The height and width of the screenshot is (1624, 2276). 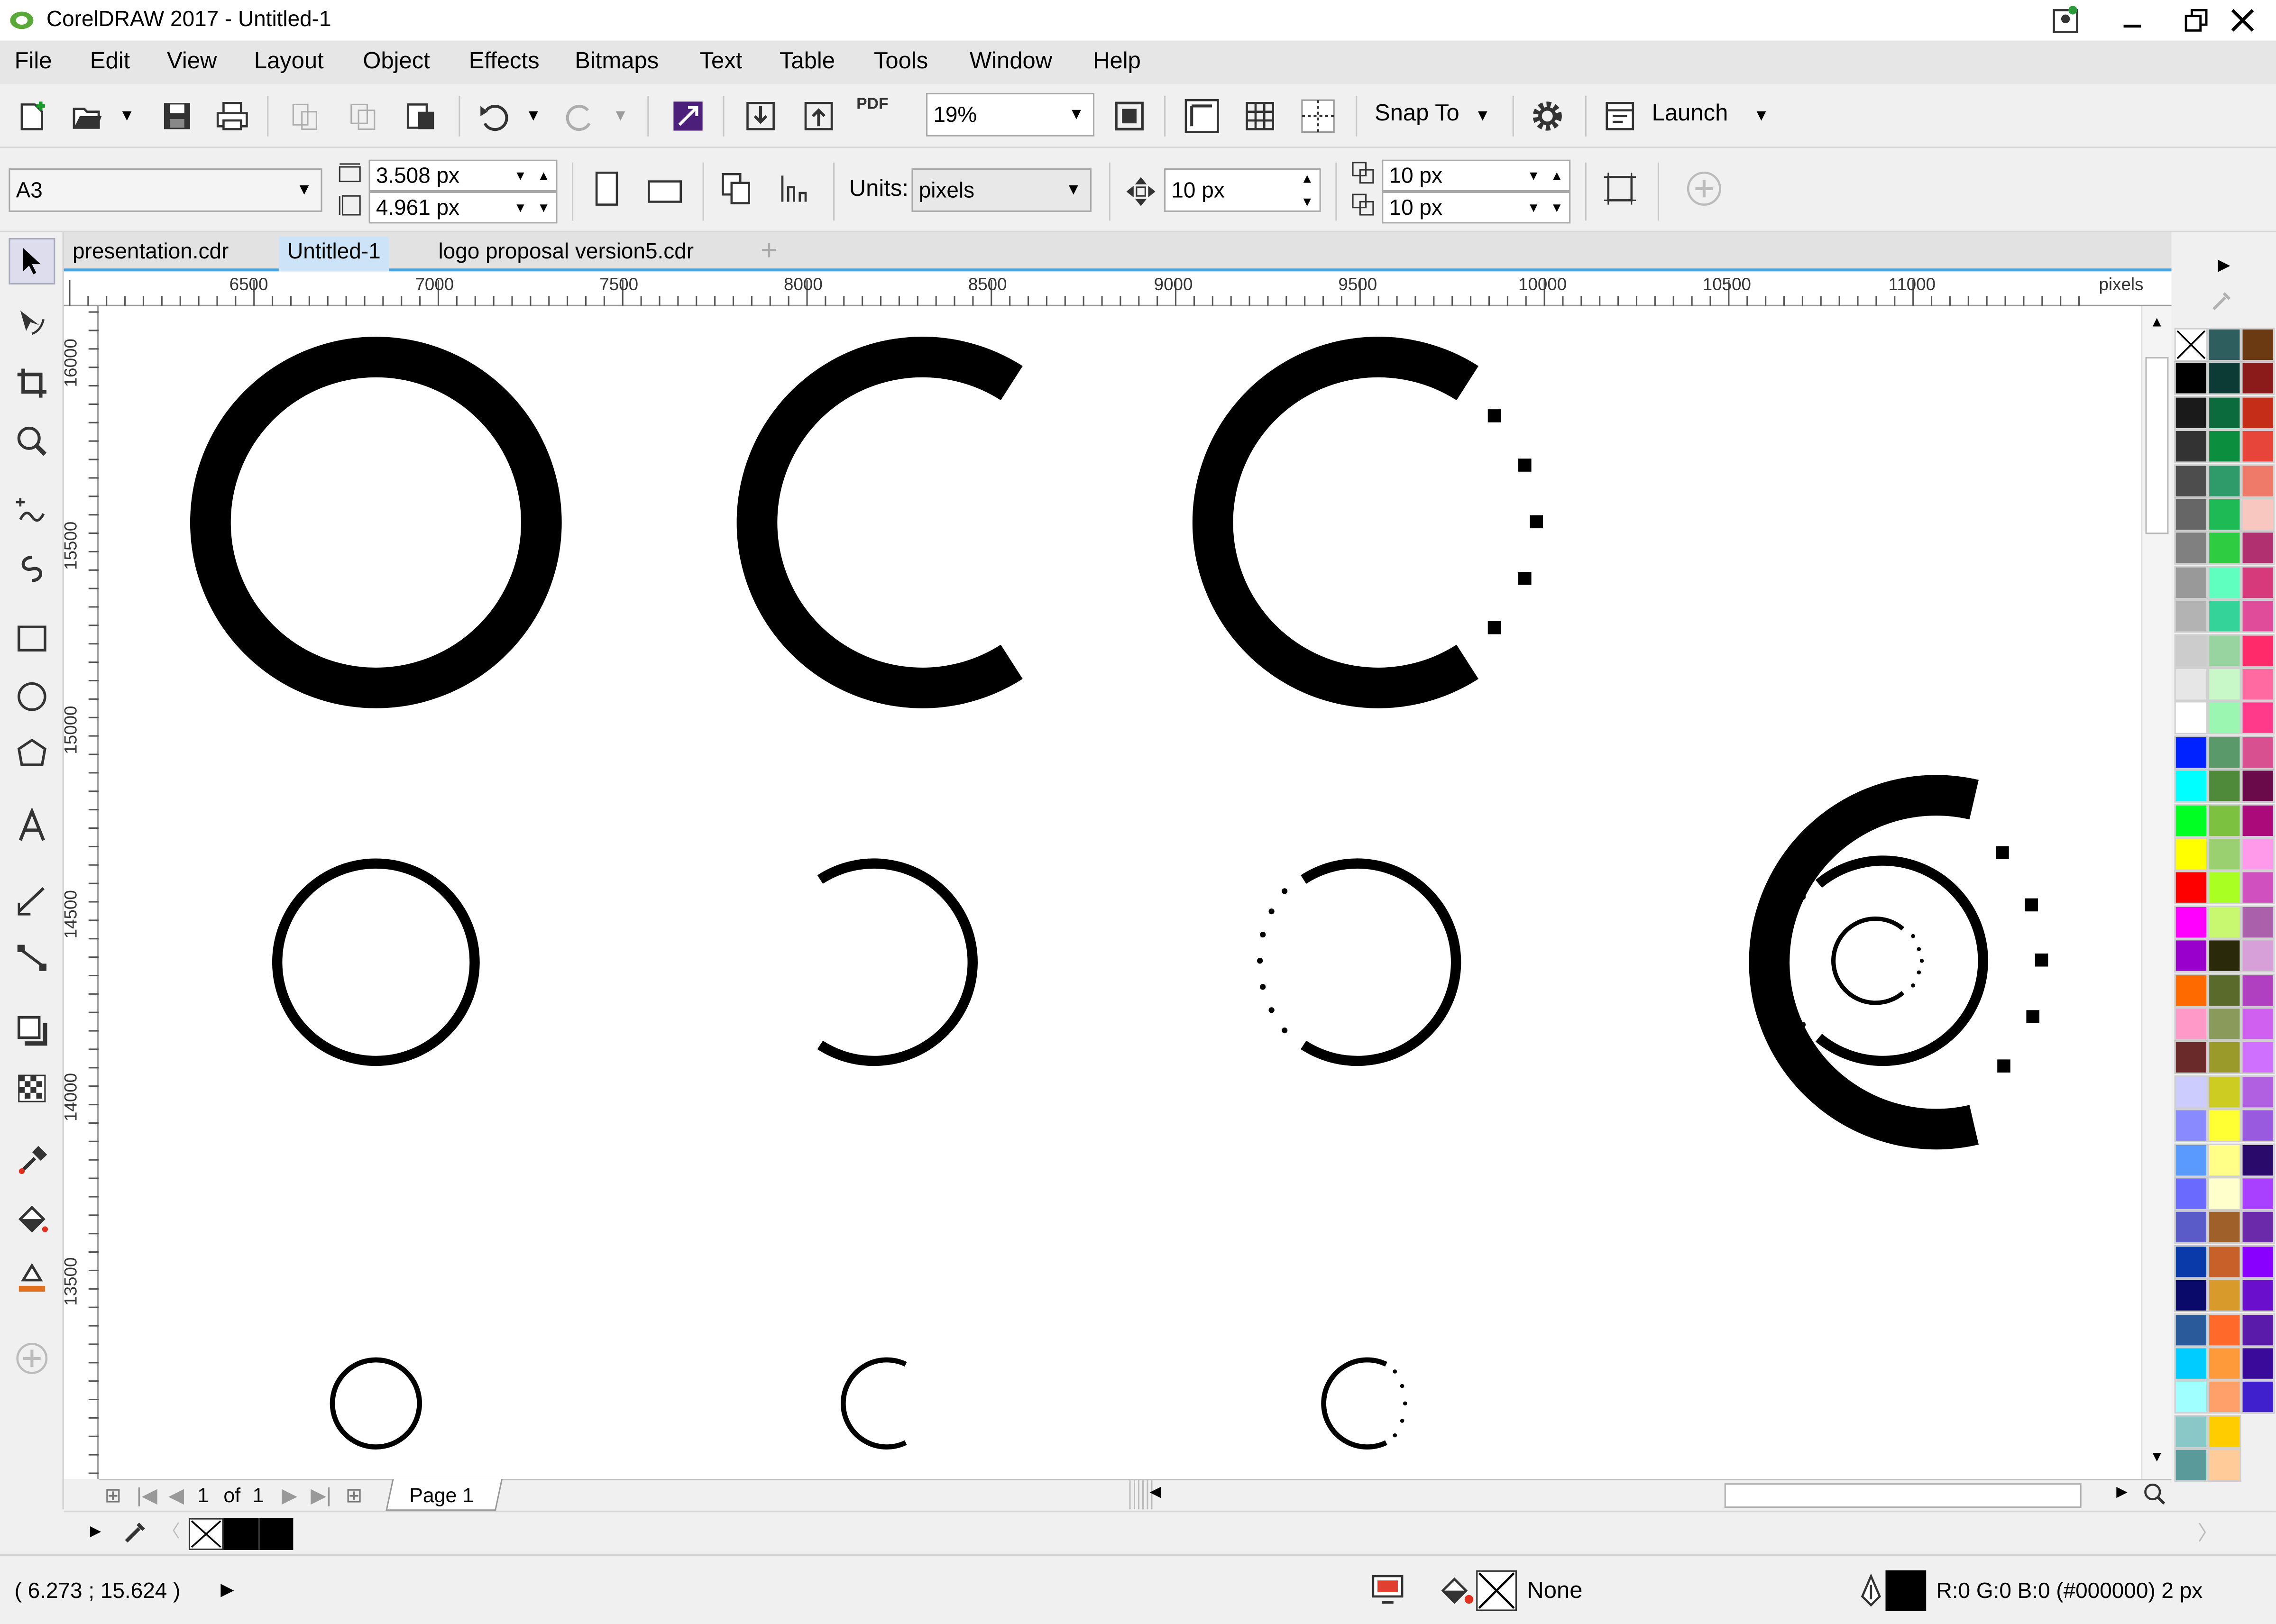 I want to click on freehand-tool-icon, so click(x=32, y=511).